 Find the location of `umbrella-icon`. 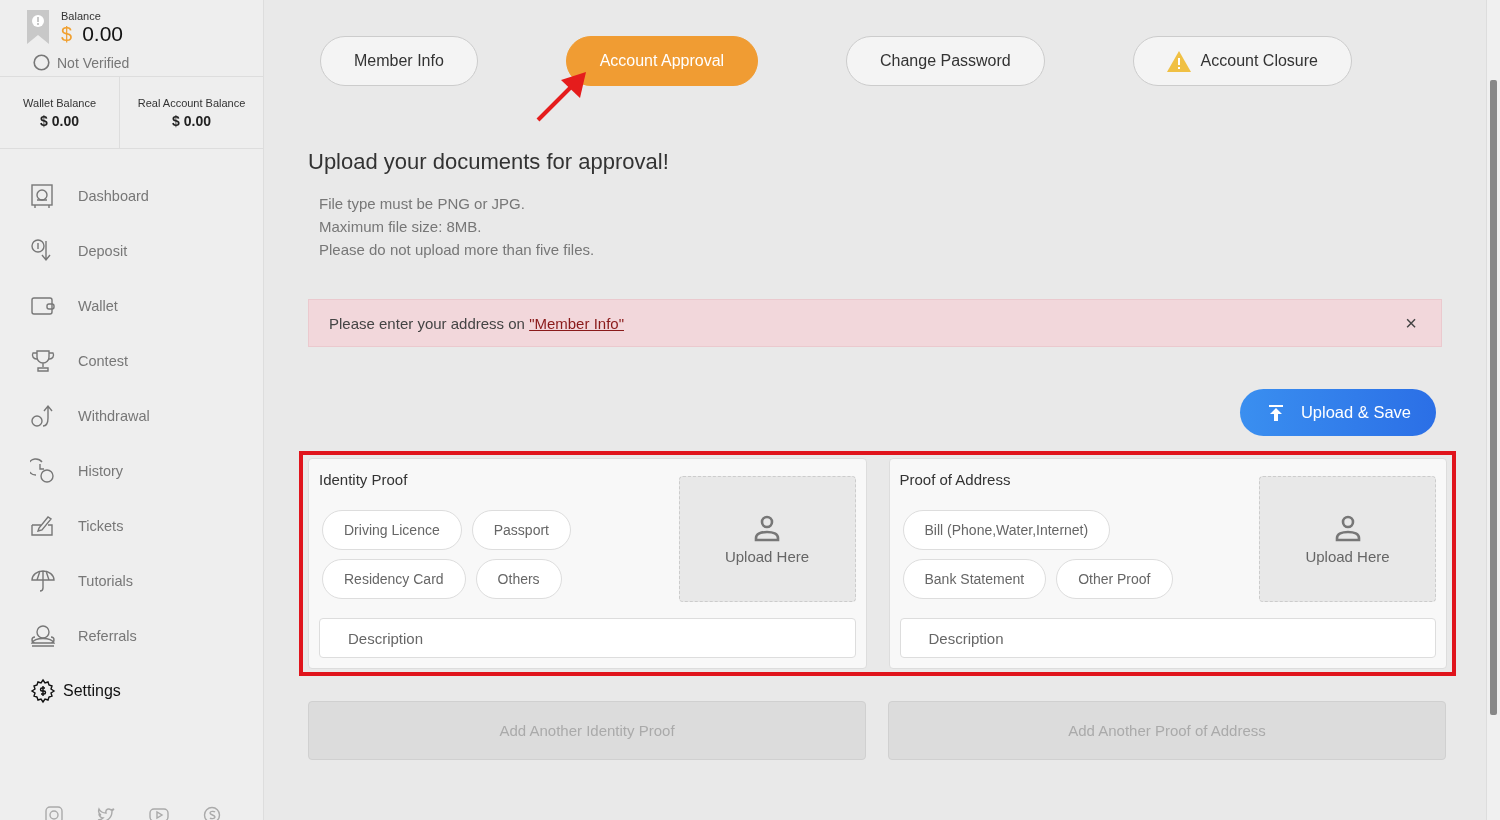

umbrella-icon is located at coordinates (43, 580).